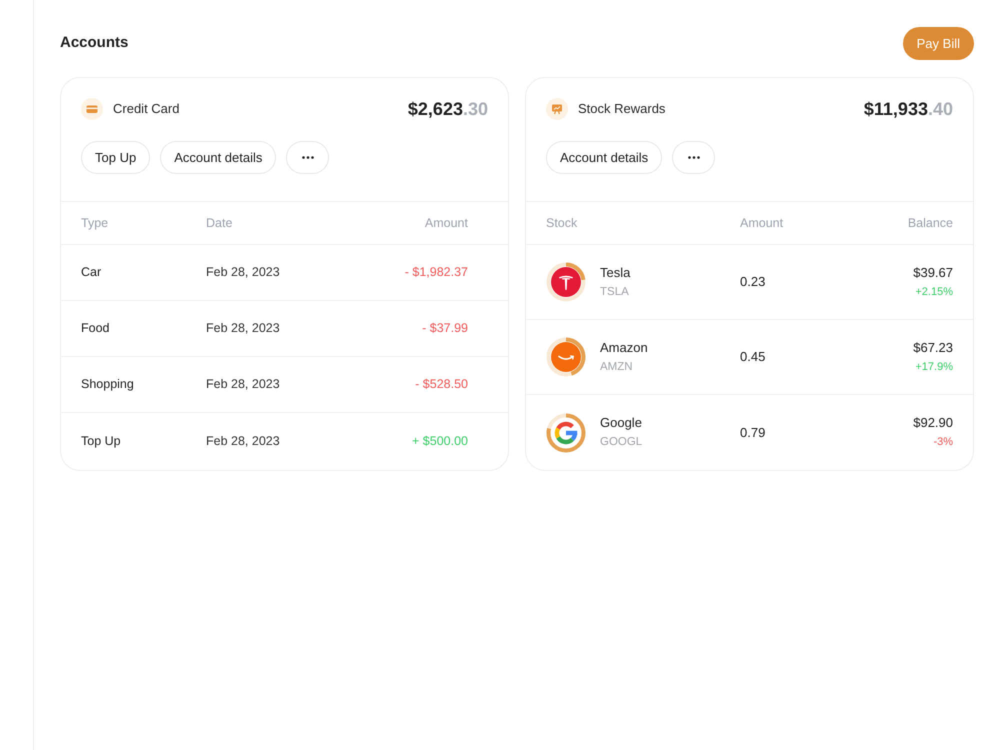 The width and height of the screenshot is (1000, 750). What do you see at coordinates (220, 223) in the screenshot?
I see `column-header: Date` at bounding box center [220, 223].